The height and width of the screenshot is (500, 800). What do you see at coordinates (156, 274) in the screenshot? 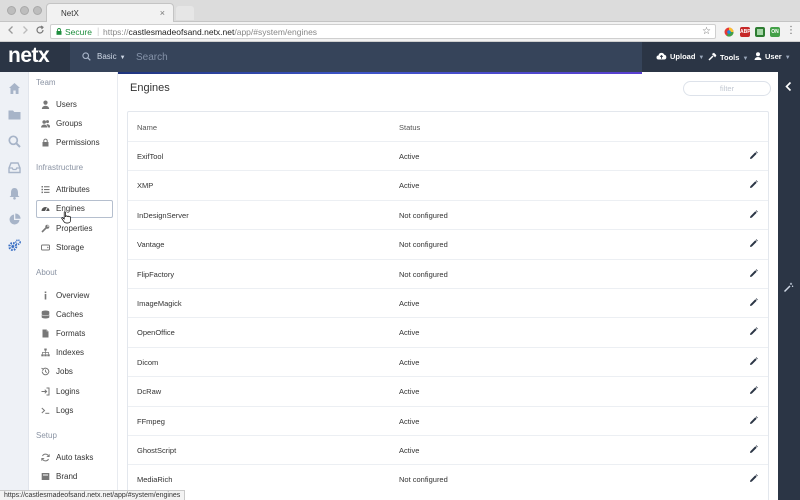
I see `engine-name: FlipFactory` at bounding box center [156, 274].